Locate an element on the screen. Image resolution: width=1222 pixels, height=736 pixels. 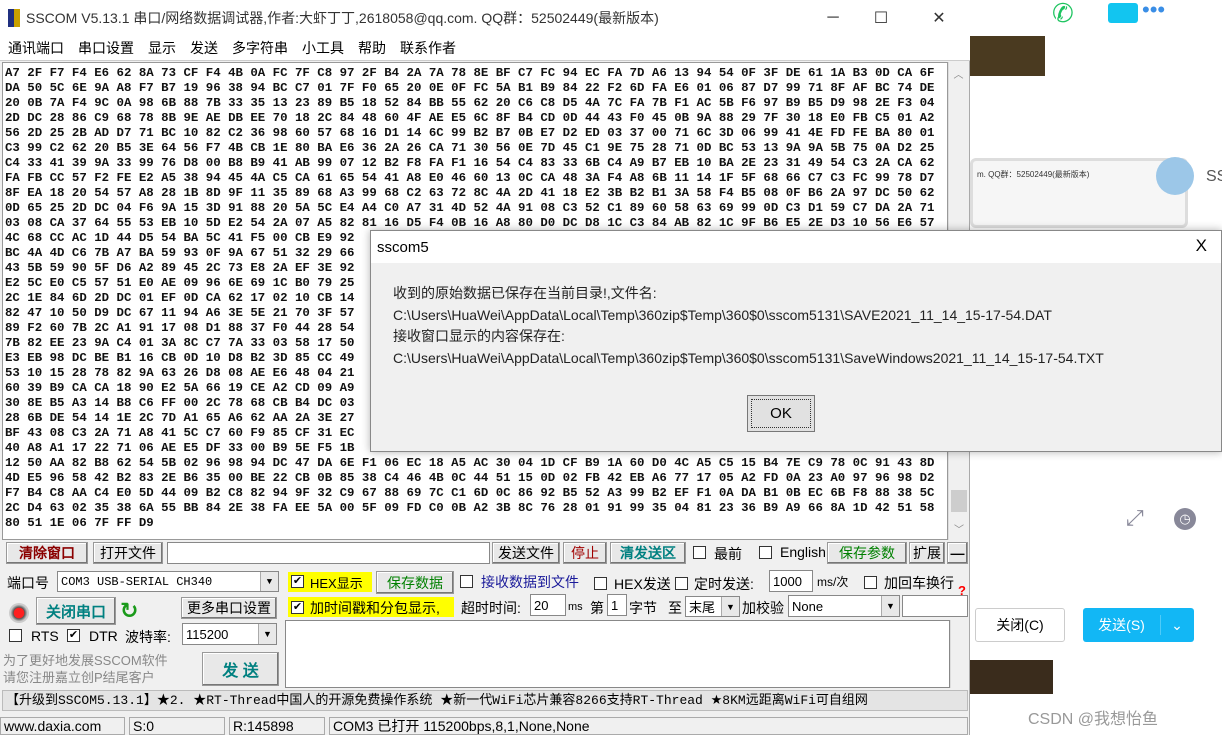
close-port-button: 关闭串口 is located at coordinates (76, 611).